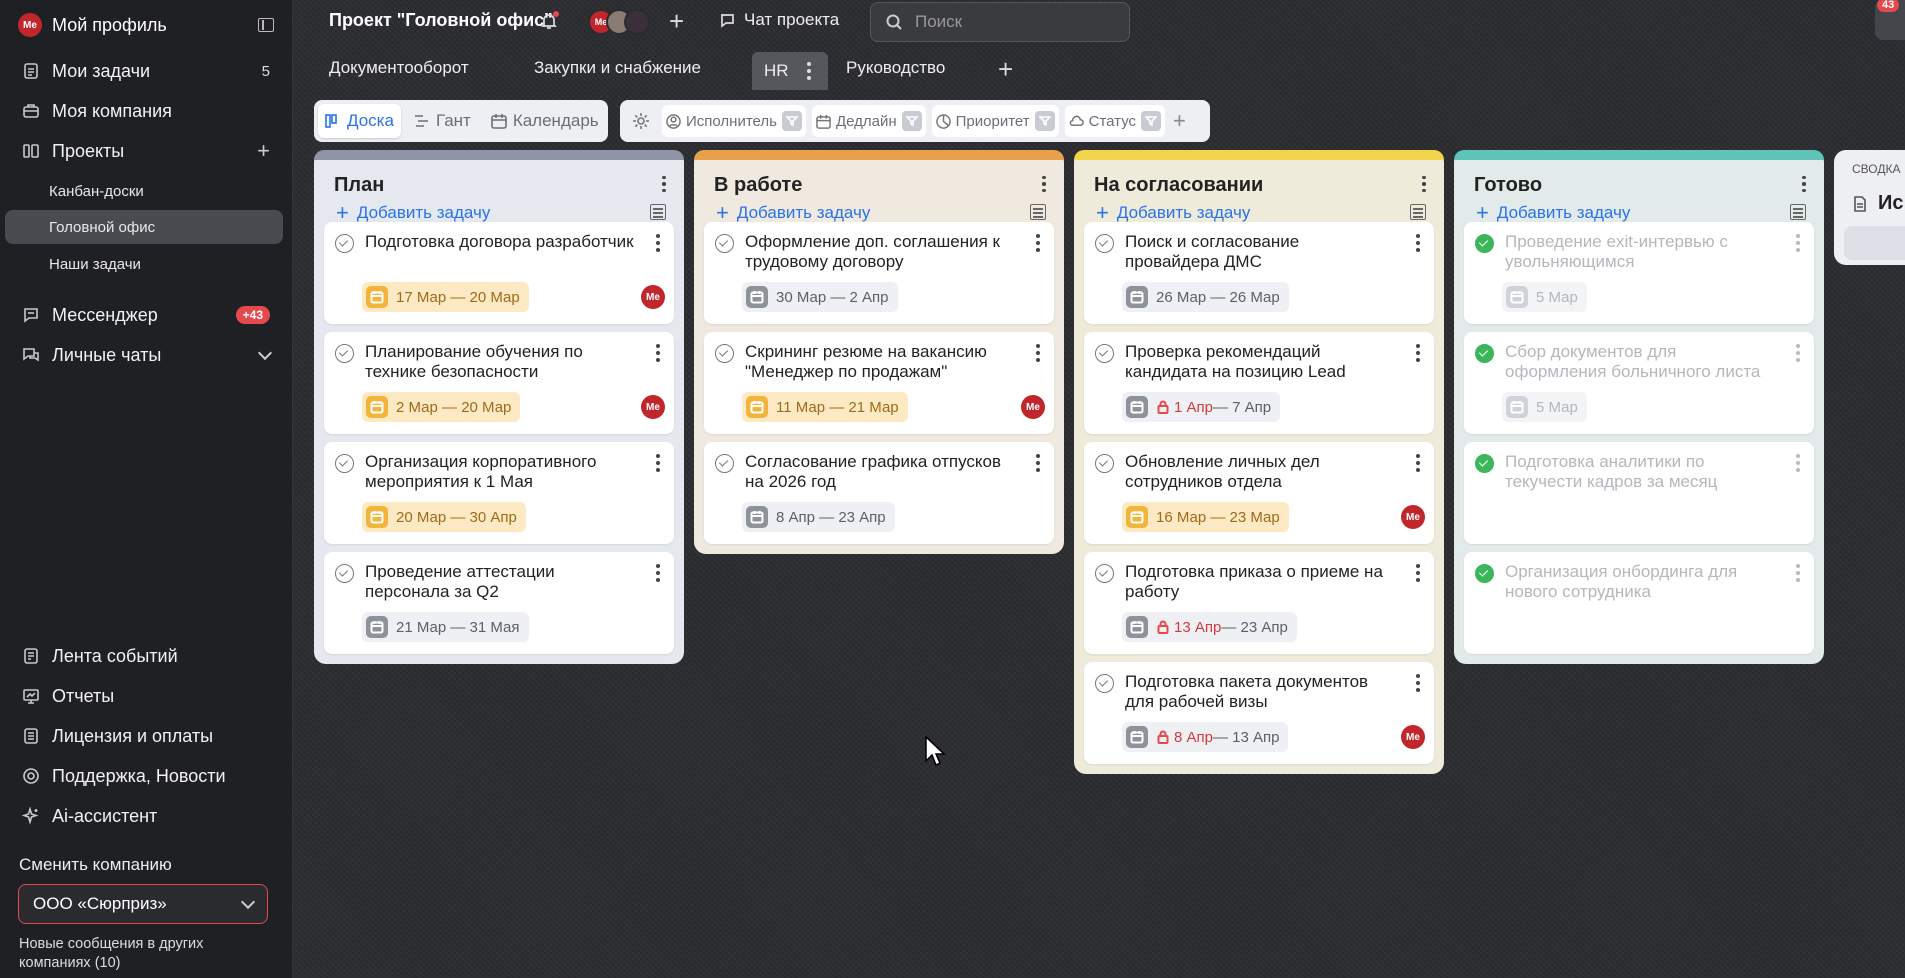  I want to click on view-gantt: Гант, so click(442, 121).